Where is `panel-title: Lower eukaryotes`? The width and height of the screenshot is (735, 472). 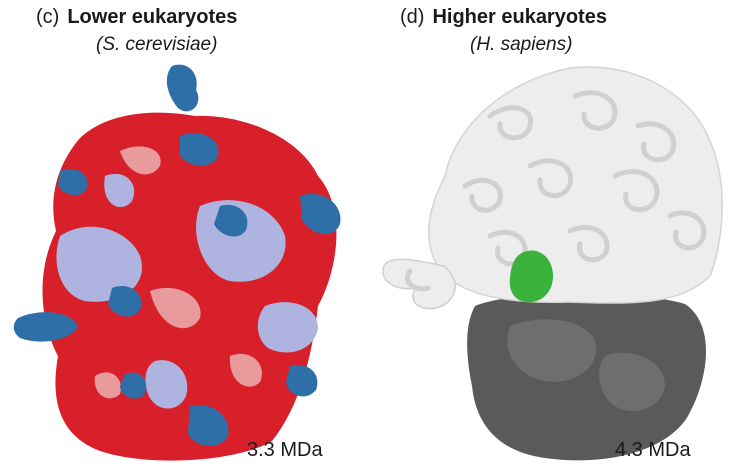 panel-title: Lower eukaryotes is located at coordinates (152, 17).